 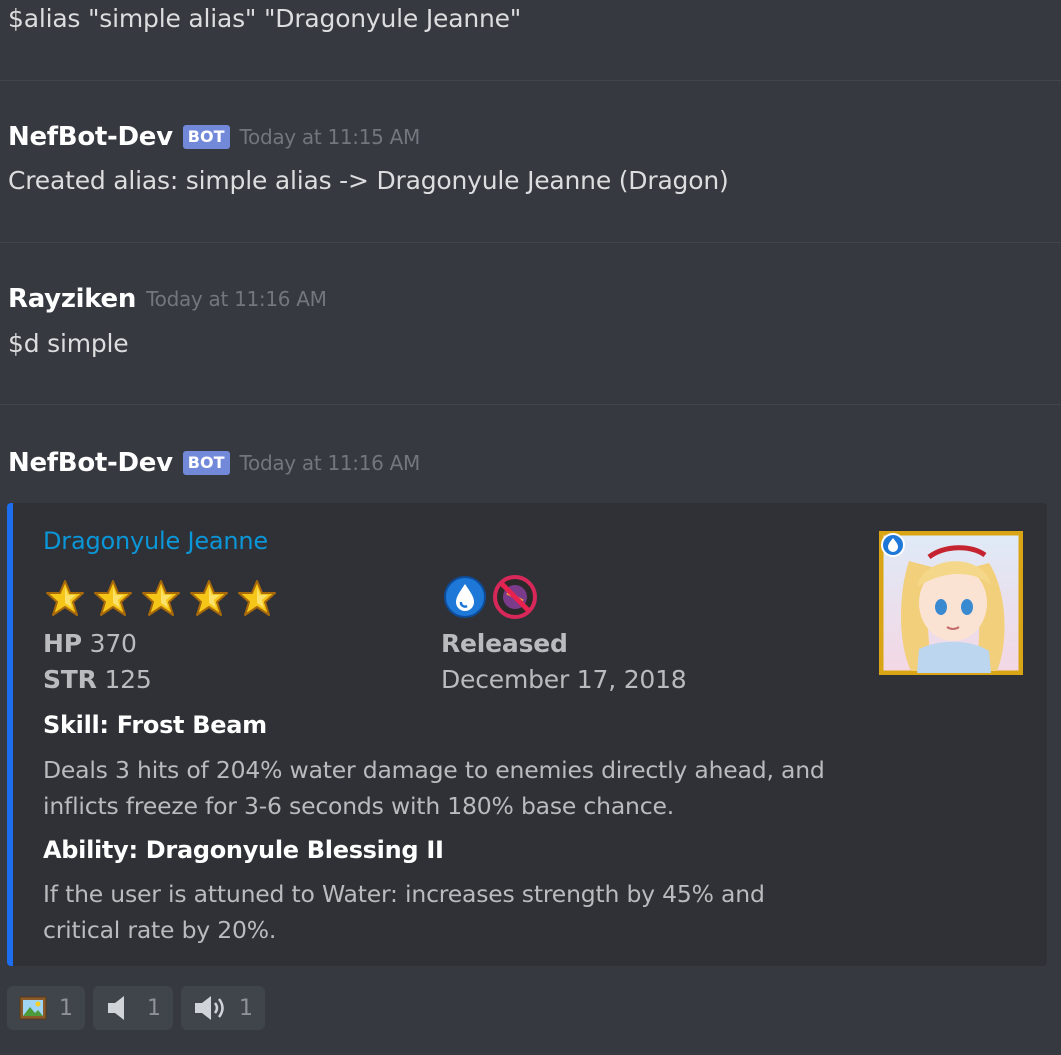 What do you see at coordinates (133, 1008) in the screenshot?
I see `reaction-speaker-low: 1` at bounding box center [133, 1008].